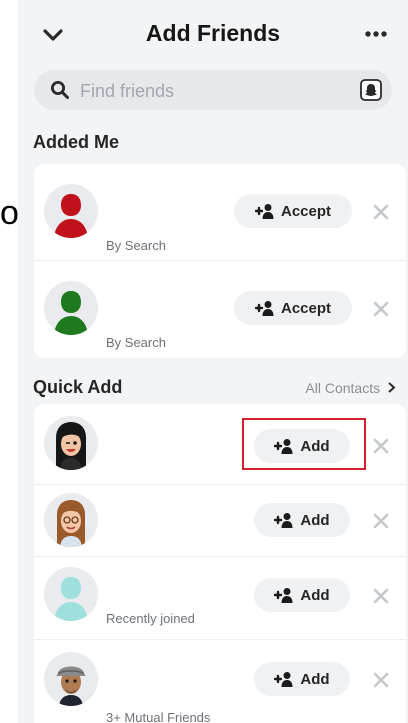 This screenshot has height=723, width=408. What do you see at coordinates (343, 388) in the screenshot?
I see `all-contacts-label: All Contacts` at bounding box center [343, 388].